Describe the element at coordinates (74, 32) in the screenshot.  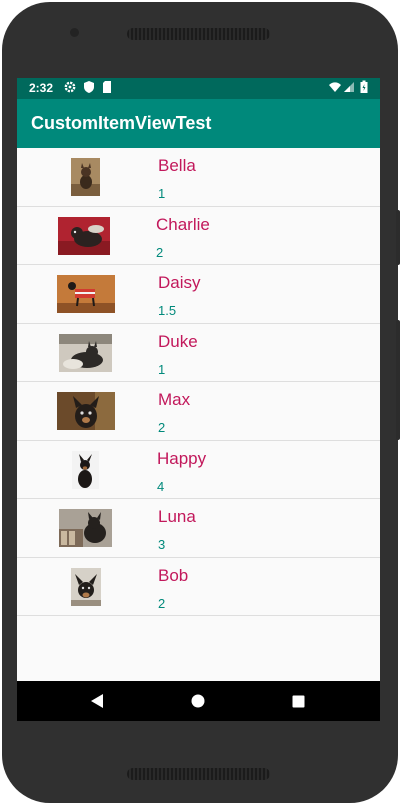
I see `front-camera` at that location.